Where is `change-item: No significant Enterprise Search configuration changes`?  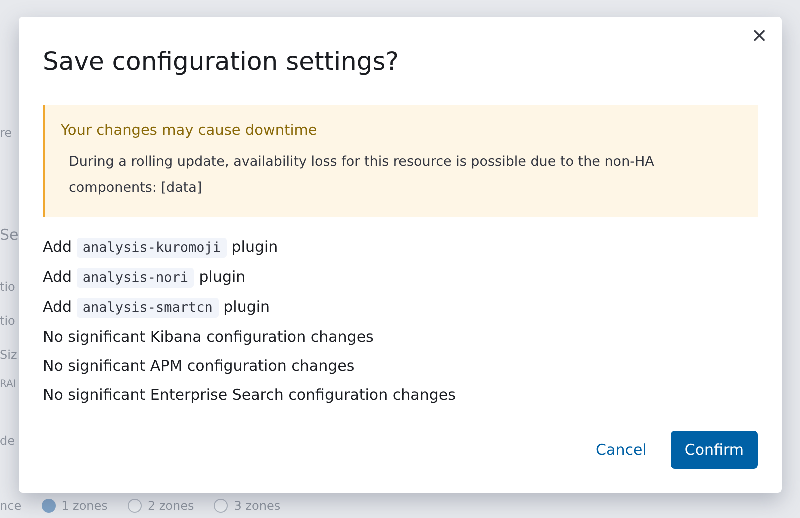
change-item: No significant Enterprise Search configuration changes is located at coordinates (250, 395).